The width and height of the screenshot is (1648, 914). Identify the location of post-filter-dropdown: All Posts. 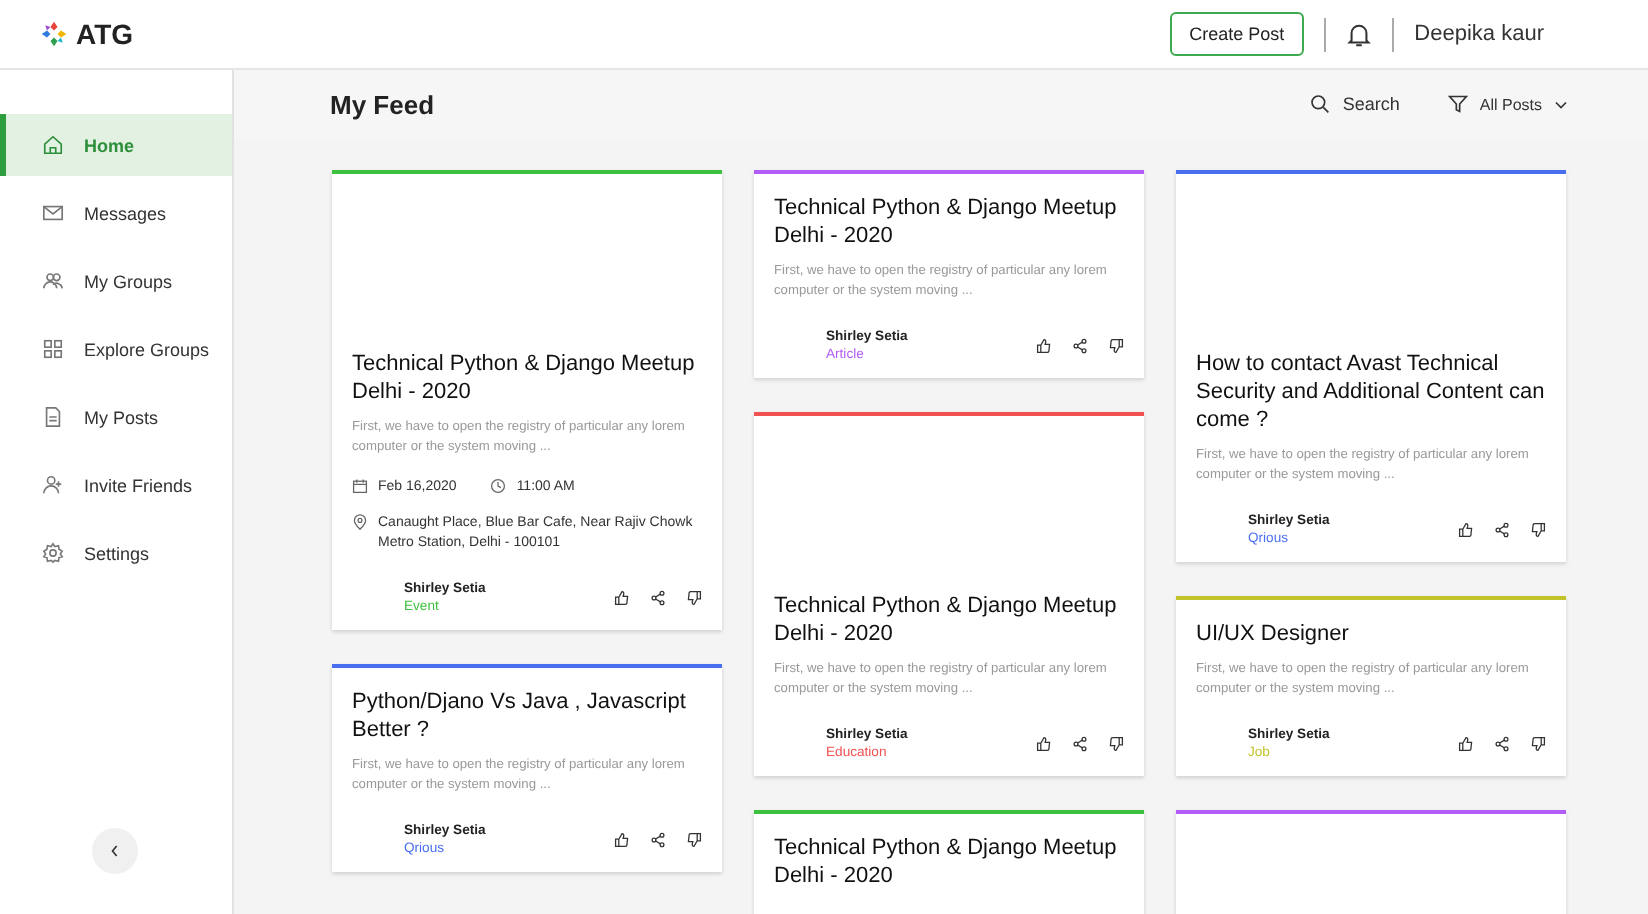
(1507, 104).